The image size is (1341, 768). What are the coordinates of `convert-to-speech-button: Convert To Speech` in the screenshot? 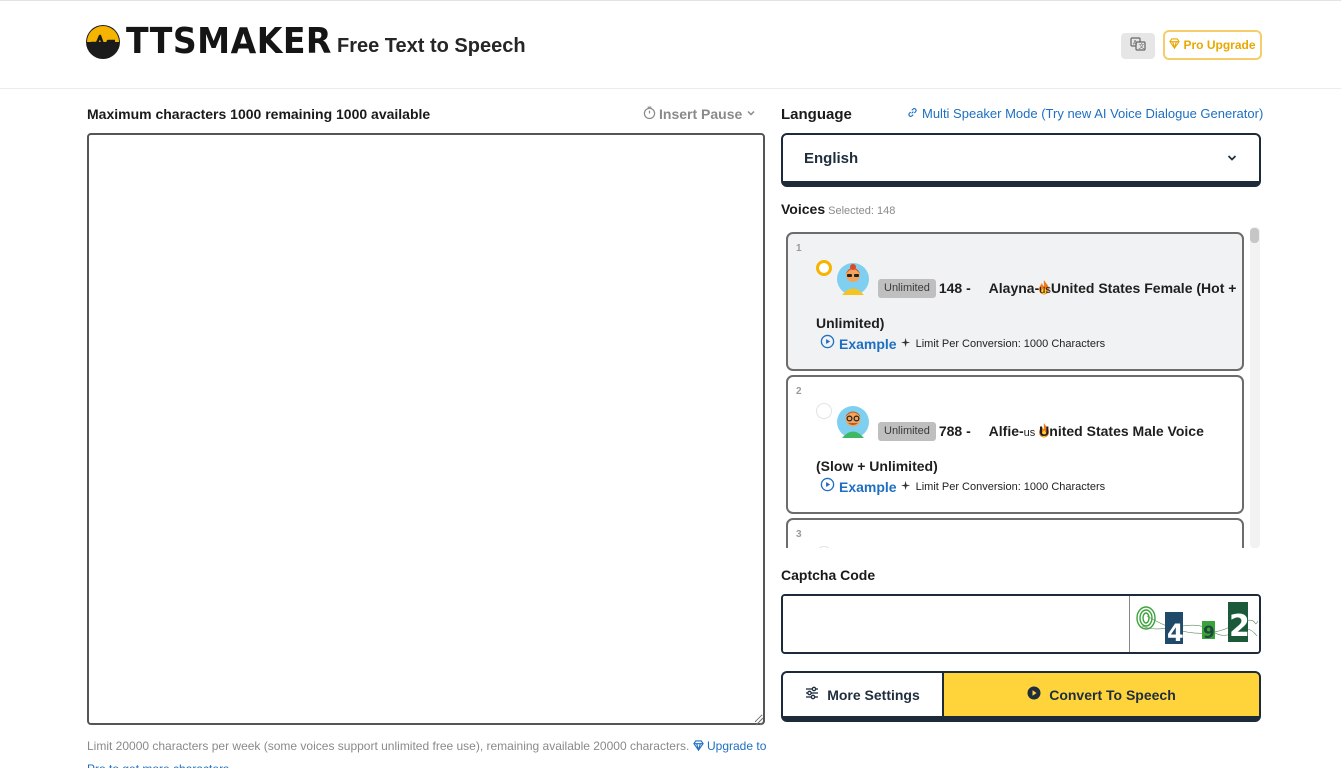 It's located at (1101, 696).